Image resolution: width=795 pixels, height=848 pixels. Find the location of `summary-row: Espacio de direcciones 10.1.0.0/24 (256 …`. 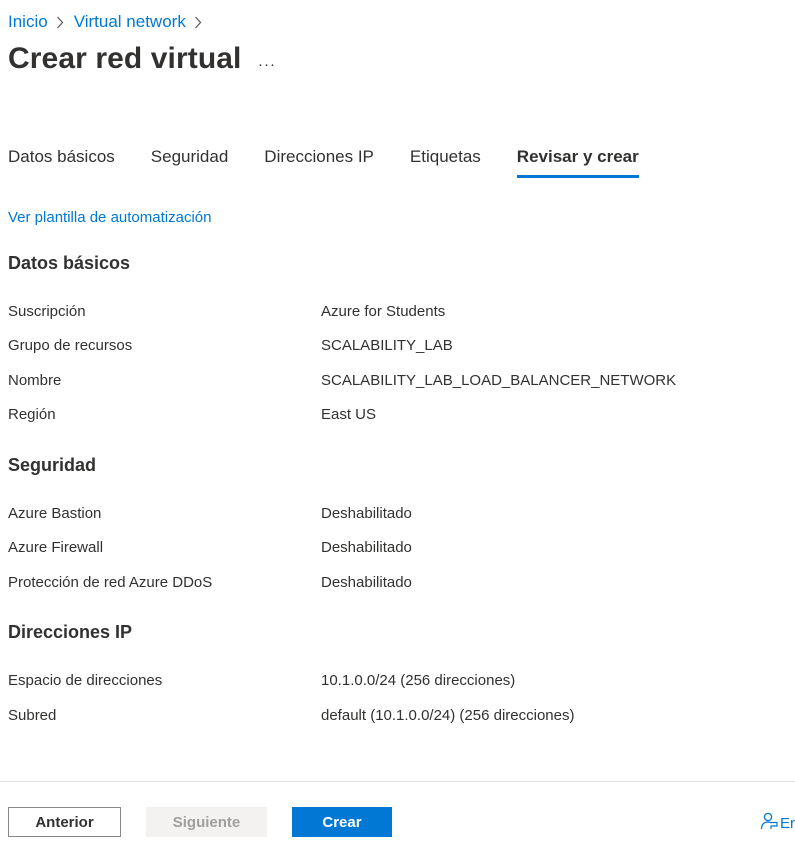

summary-row: Espacio de direcciones 10.1.0.0/24 (256 … is located at coordinates (398, 683).